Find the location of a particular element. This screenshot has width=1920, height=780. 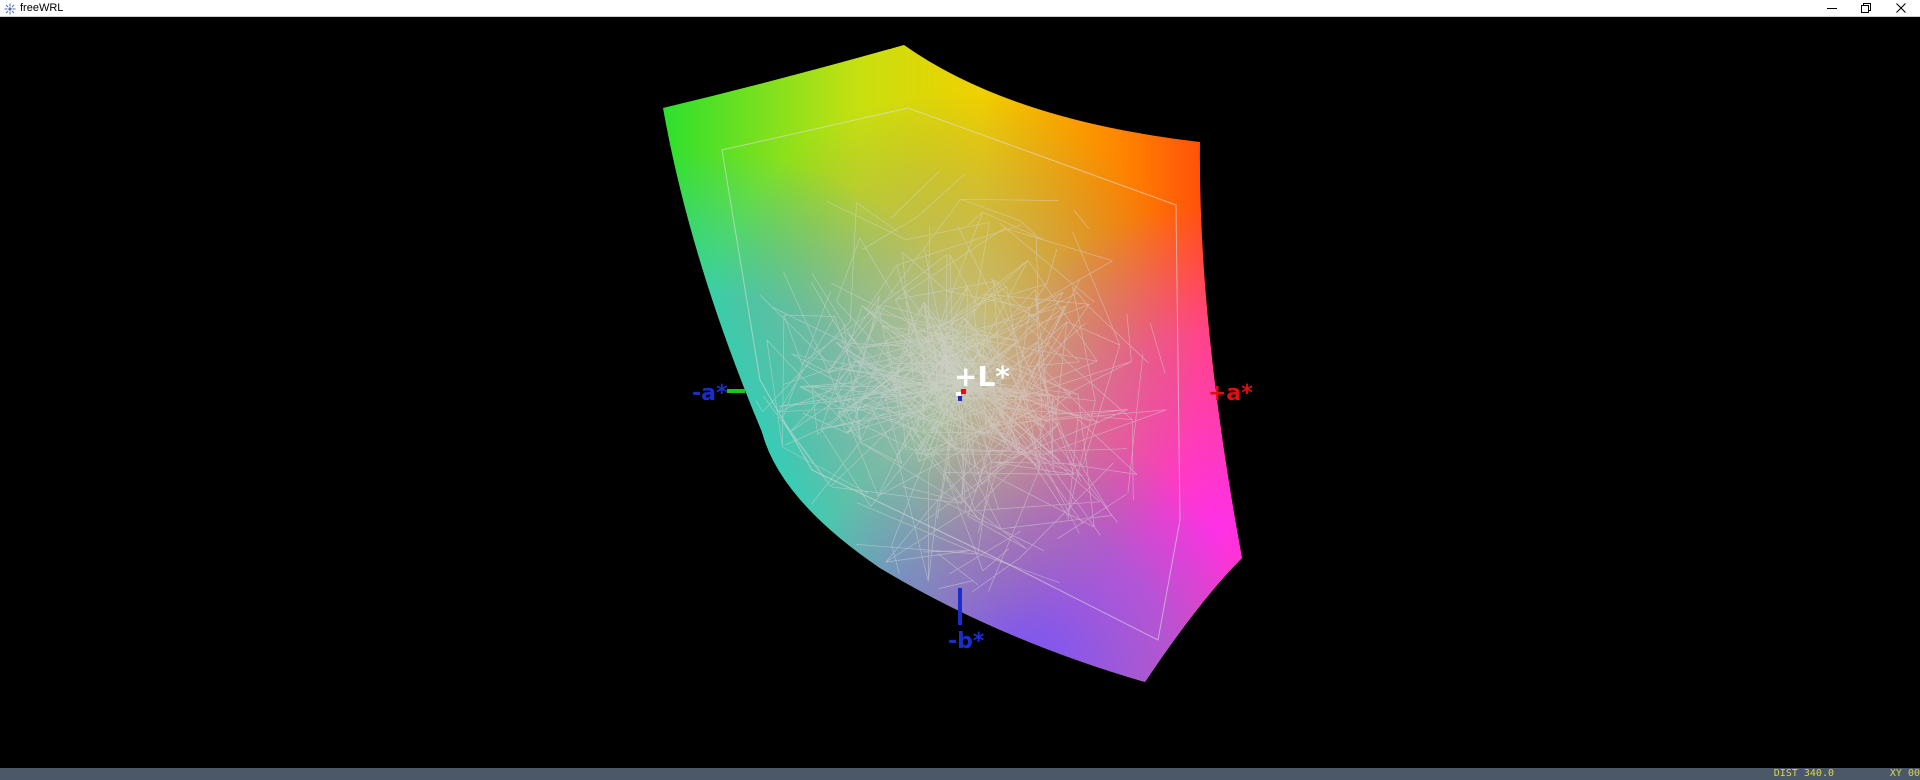

plus-a-label: +a* is located at coordinates (1230, 393).